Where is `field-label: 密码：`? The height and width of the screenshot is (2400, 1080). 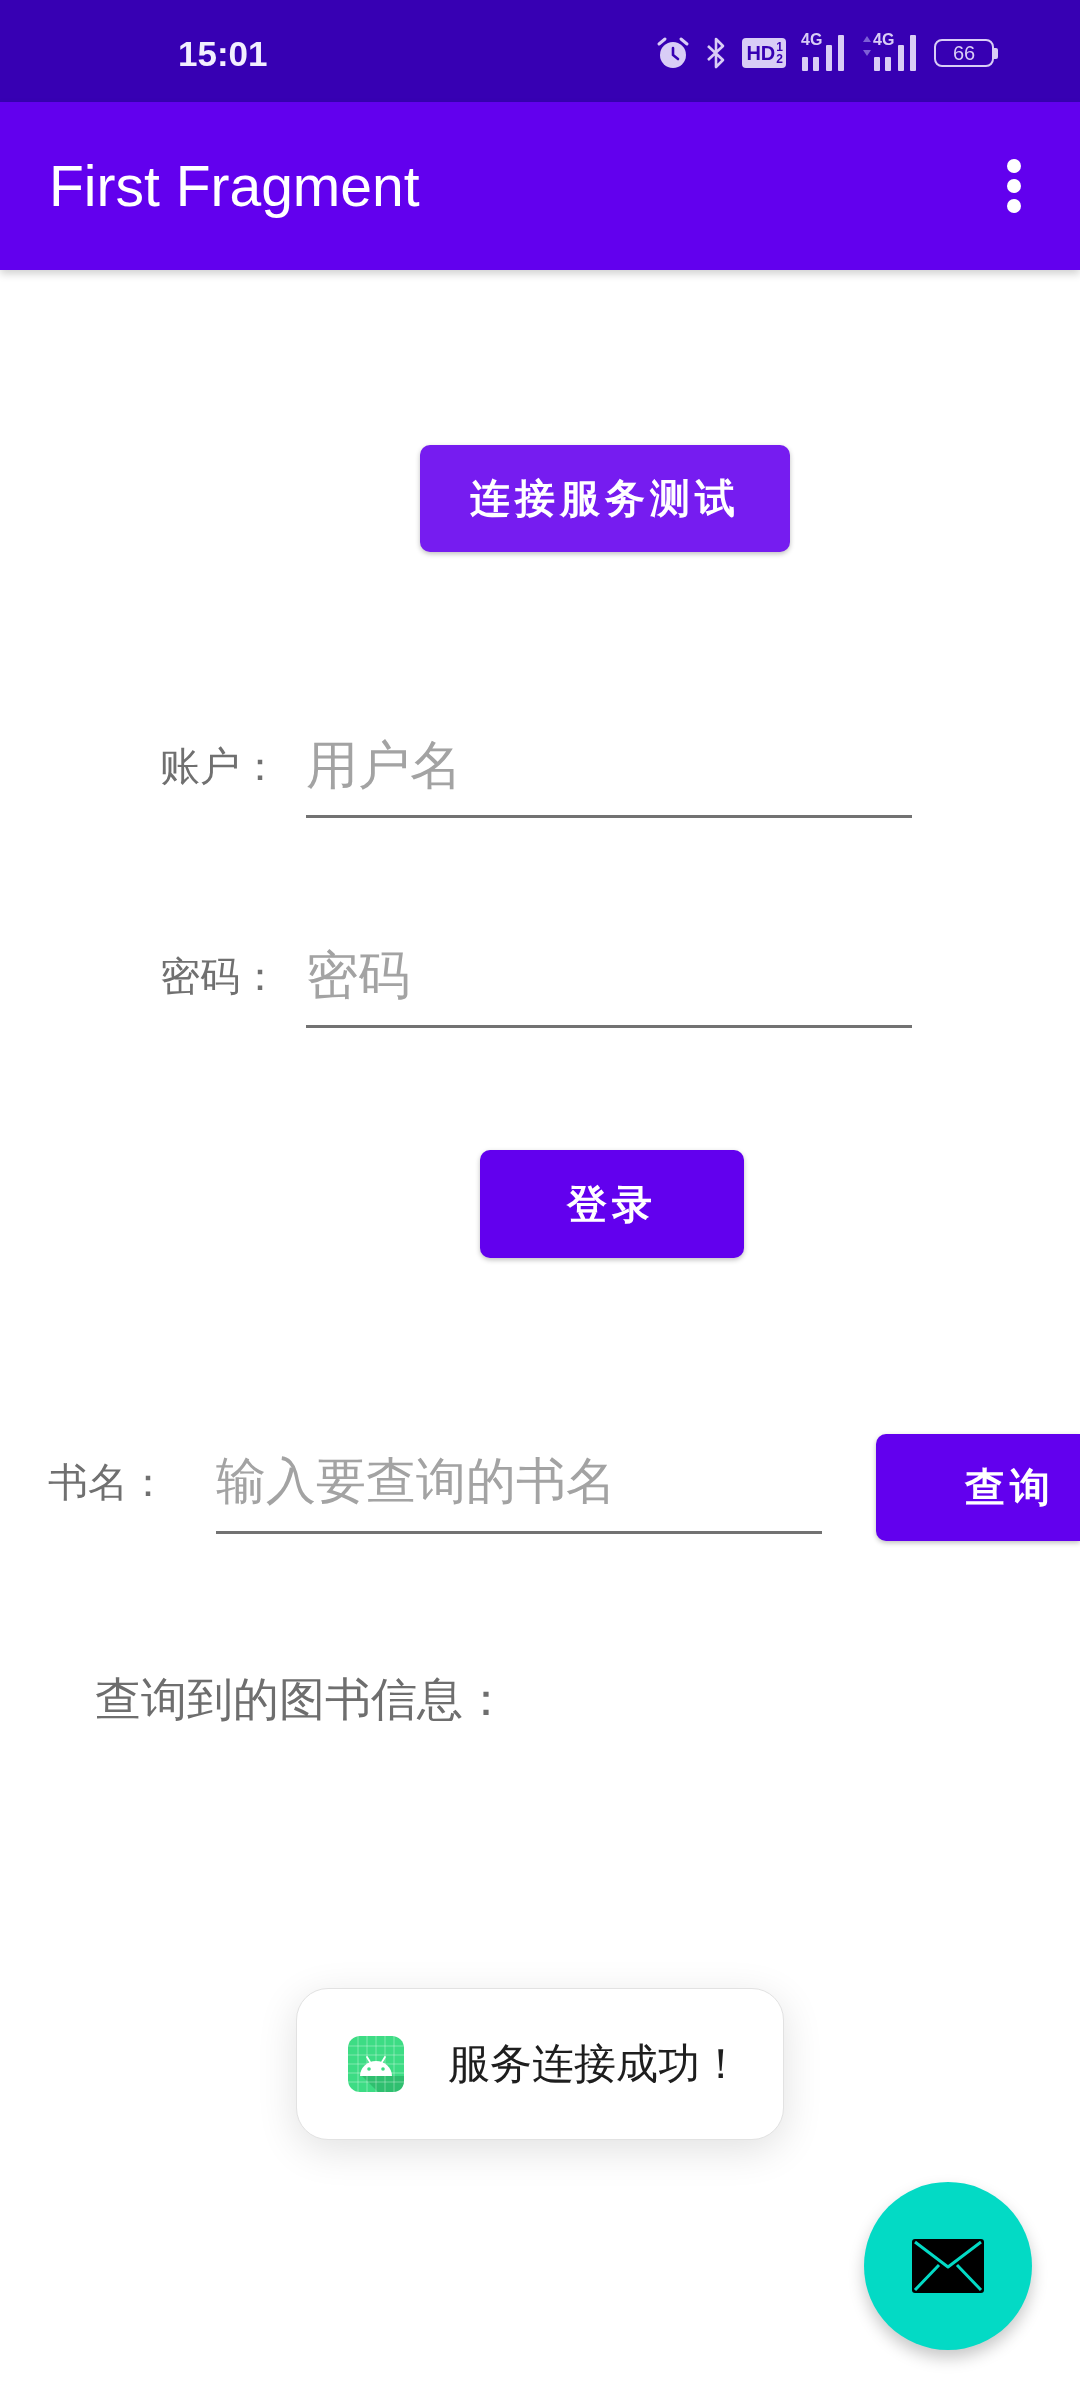
field-label: 密码： is located at coordinates (220, 976).